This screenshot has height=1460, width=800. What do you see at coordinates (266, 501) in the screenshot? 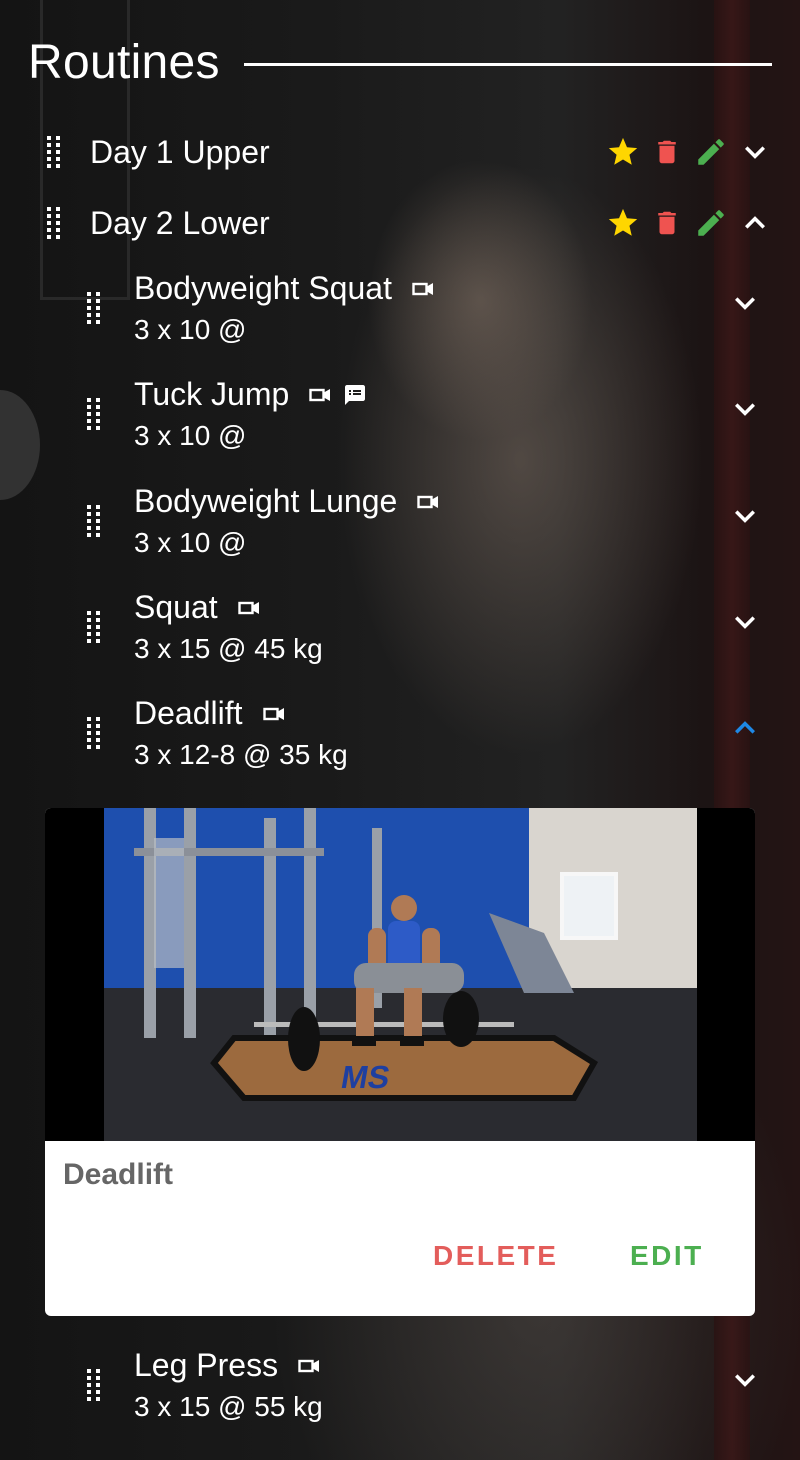
I see `exercise-name: Bodyweight Lunge` at bounding box center [266, 501].